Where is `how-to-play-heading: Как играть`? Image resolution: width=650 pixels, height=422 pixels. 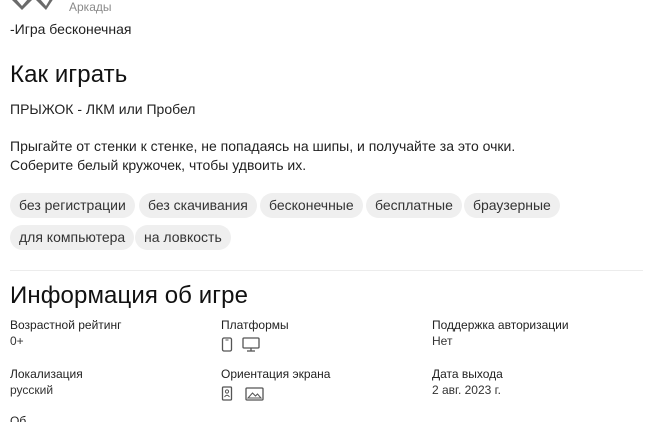
how-to-play-heading: Как играть is located at coordinates (69, 74).